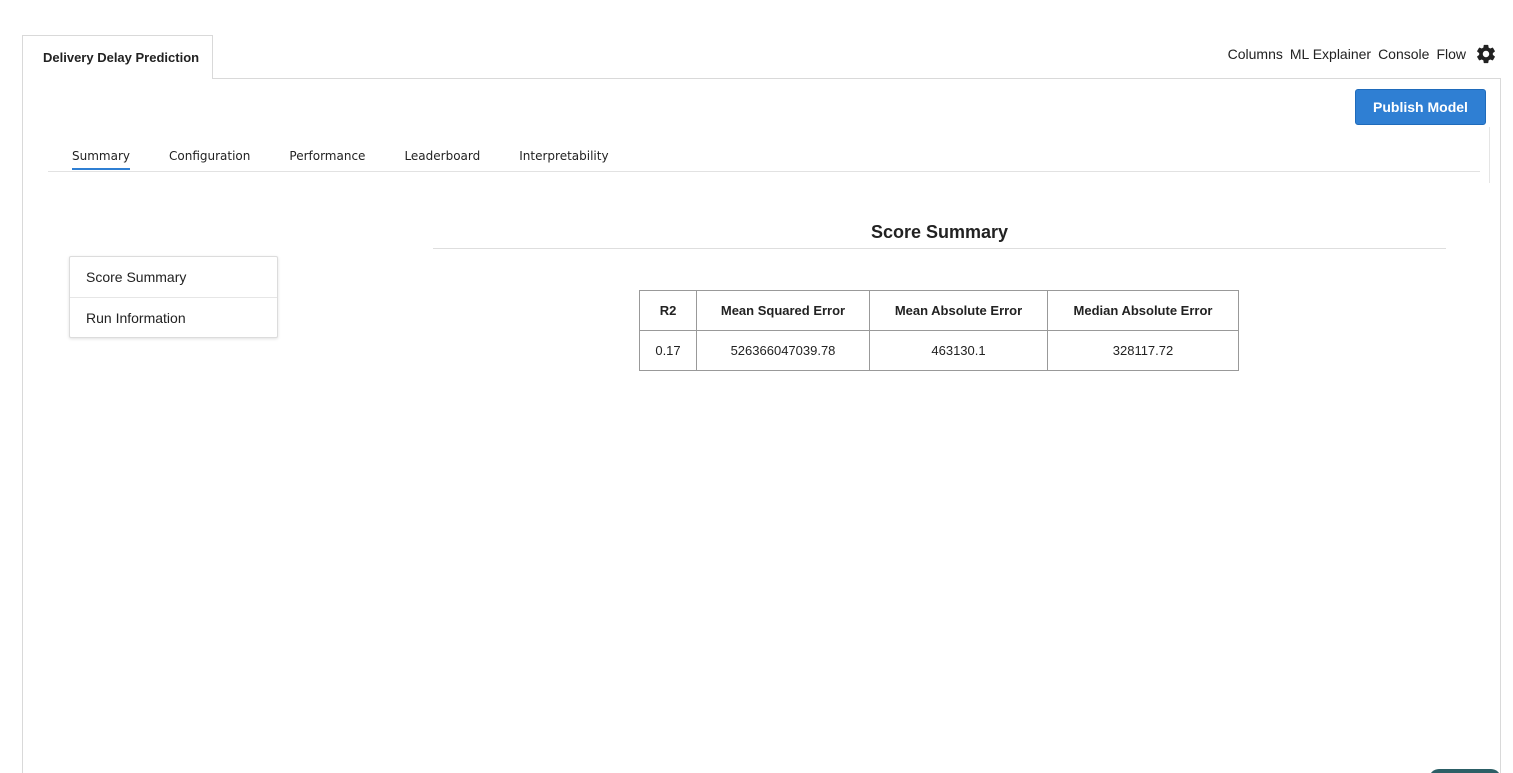  I want to click on side-item-run-information: Run Information, so click(173, 317).